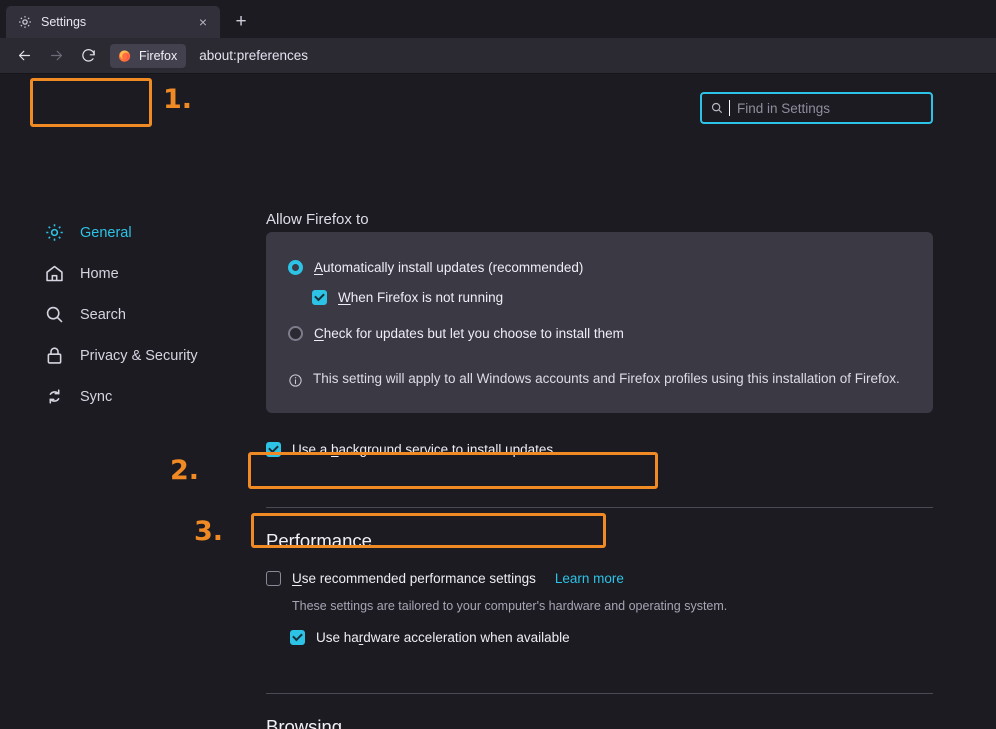  I want to click on reload-icon, so click(88, 56).